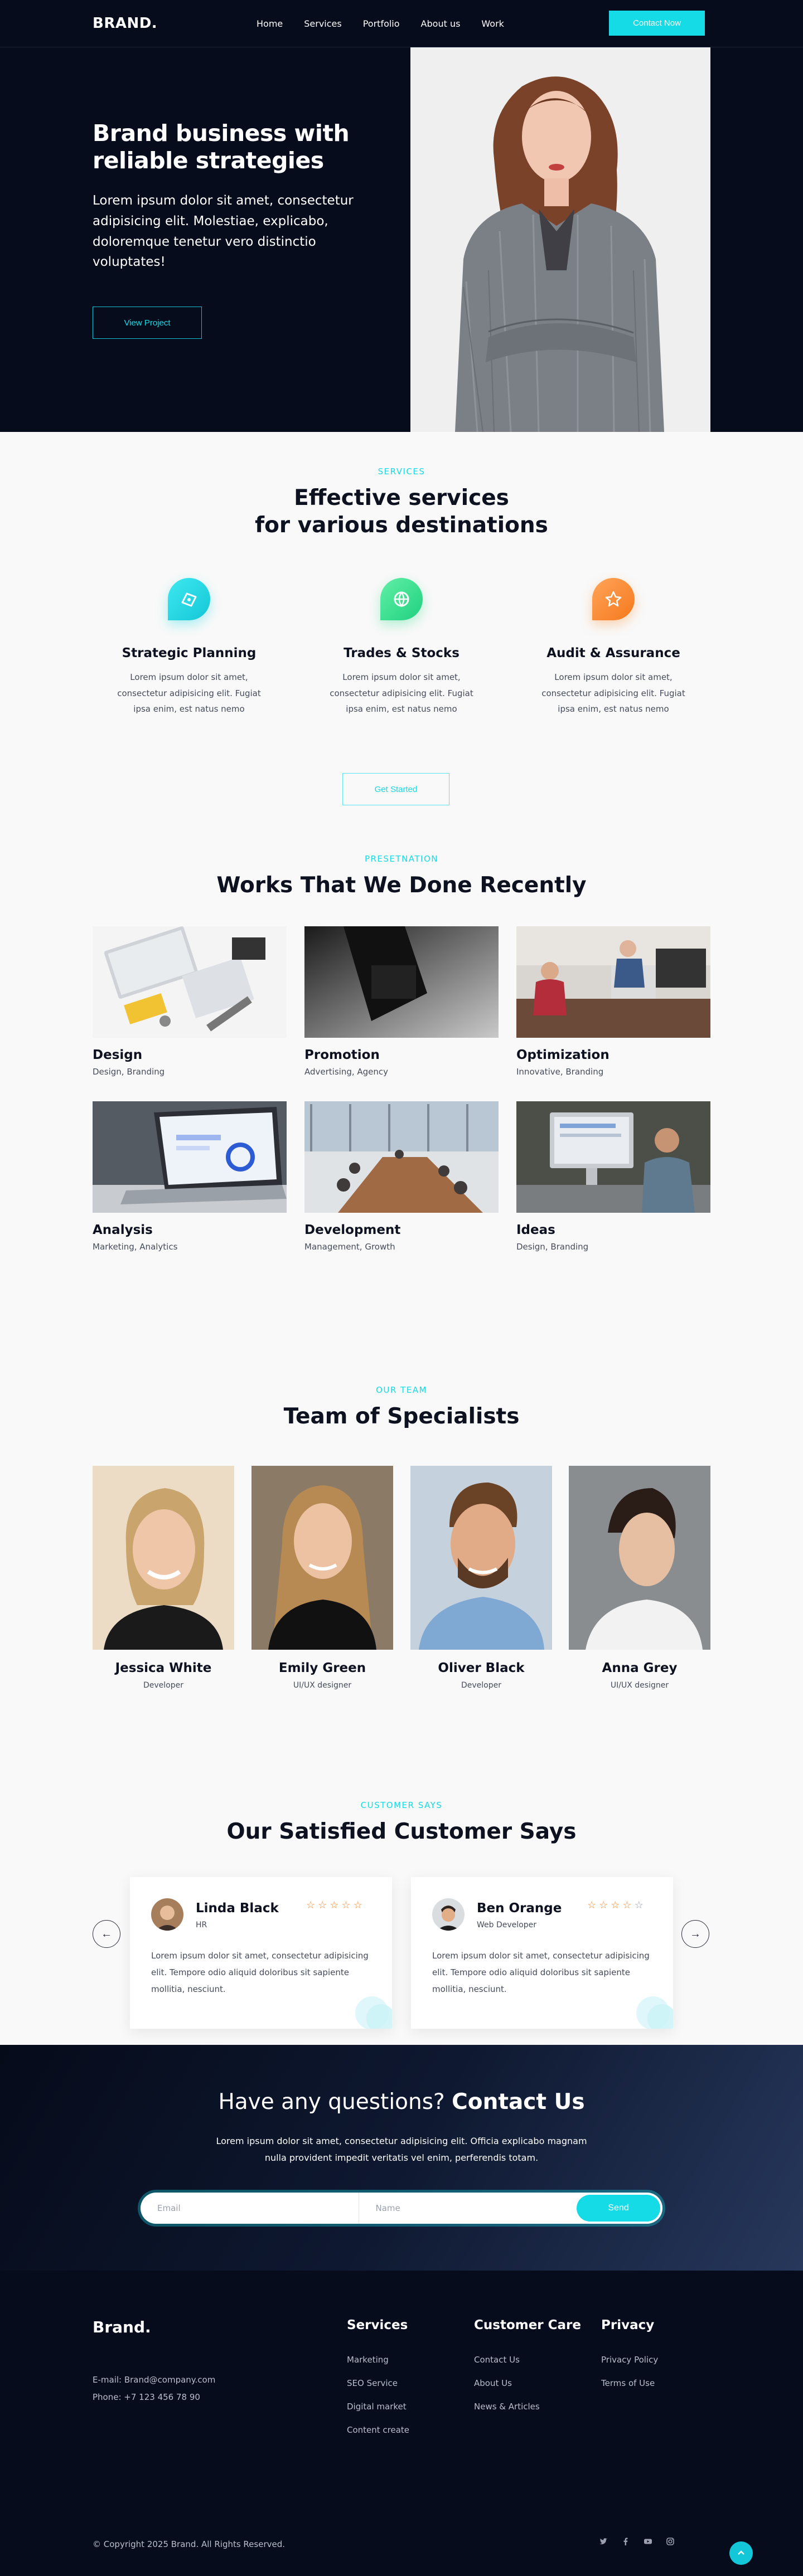 The width and height of the screenshot is (803, 2576). Describe the element at coordinates (560, 240) in the screenshot. I see `hero-portrait-image` at that location.